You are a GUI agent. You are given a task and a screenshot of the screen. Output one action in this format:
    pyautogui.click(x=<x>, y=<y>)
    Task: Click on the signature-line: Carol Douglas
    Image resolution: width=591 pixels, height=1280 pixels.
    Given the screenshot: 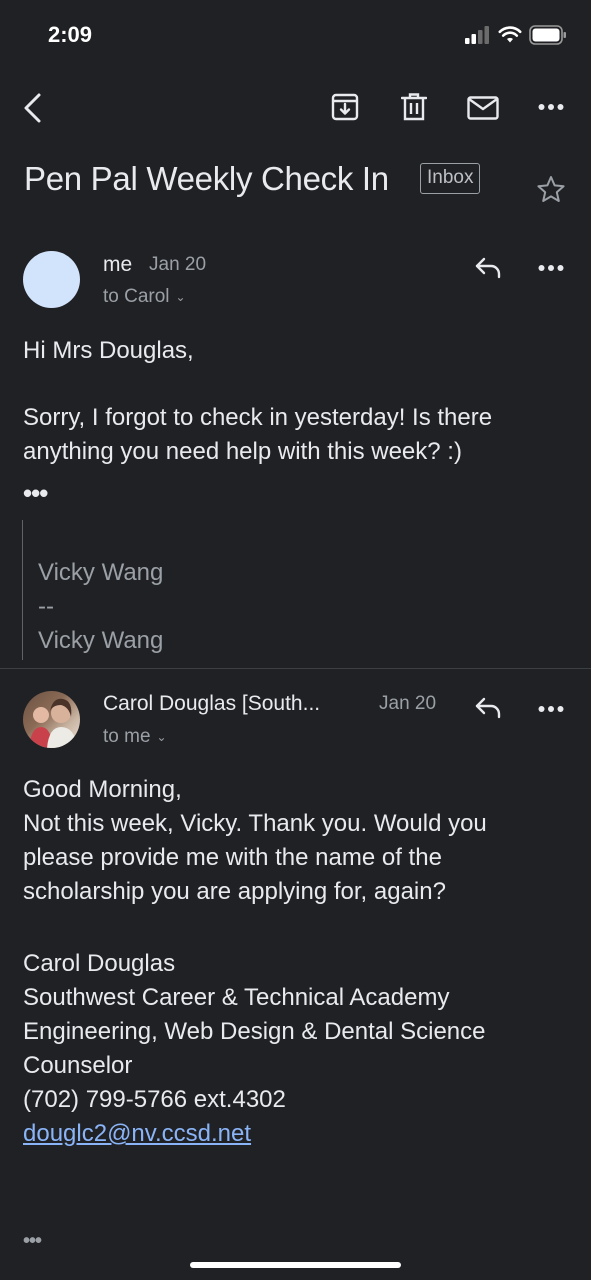 What is the action you would take?
    pyautogui.click(x=99, y=963)
    